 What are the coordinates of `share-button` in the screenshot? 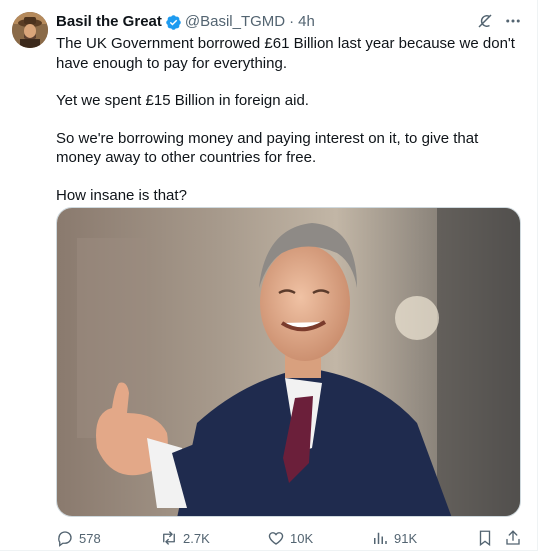 It's located at (513, 538).